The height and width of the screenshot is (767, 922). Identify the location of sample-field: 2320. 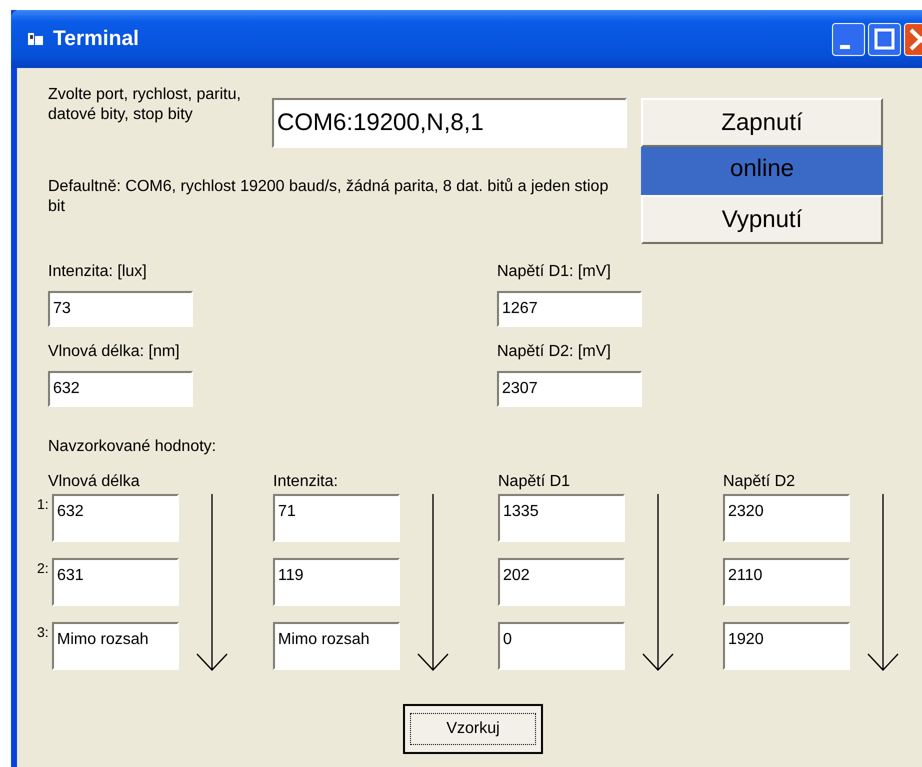
(786, 518).